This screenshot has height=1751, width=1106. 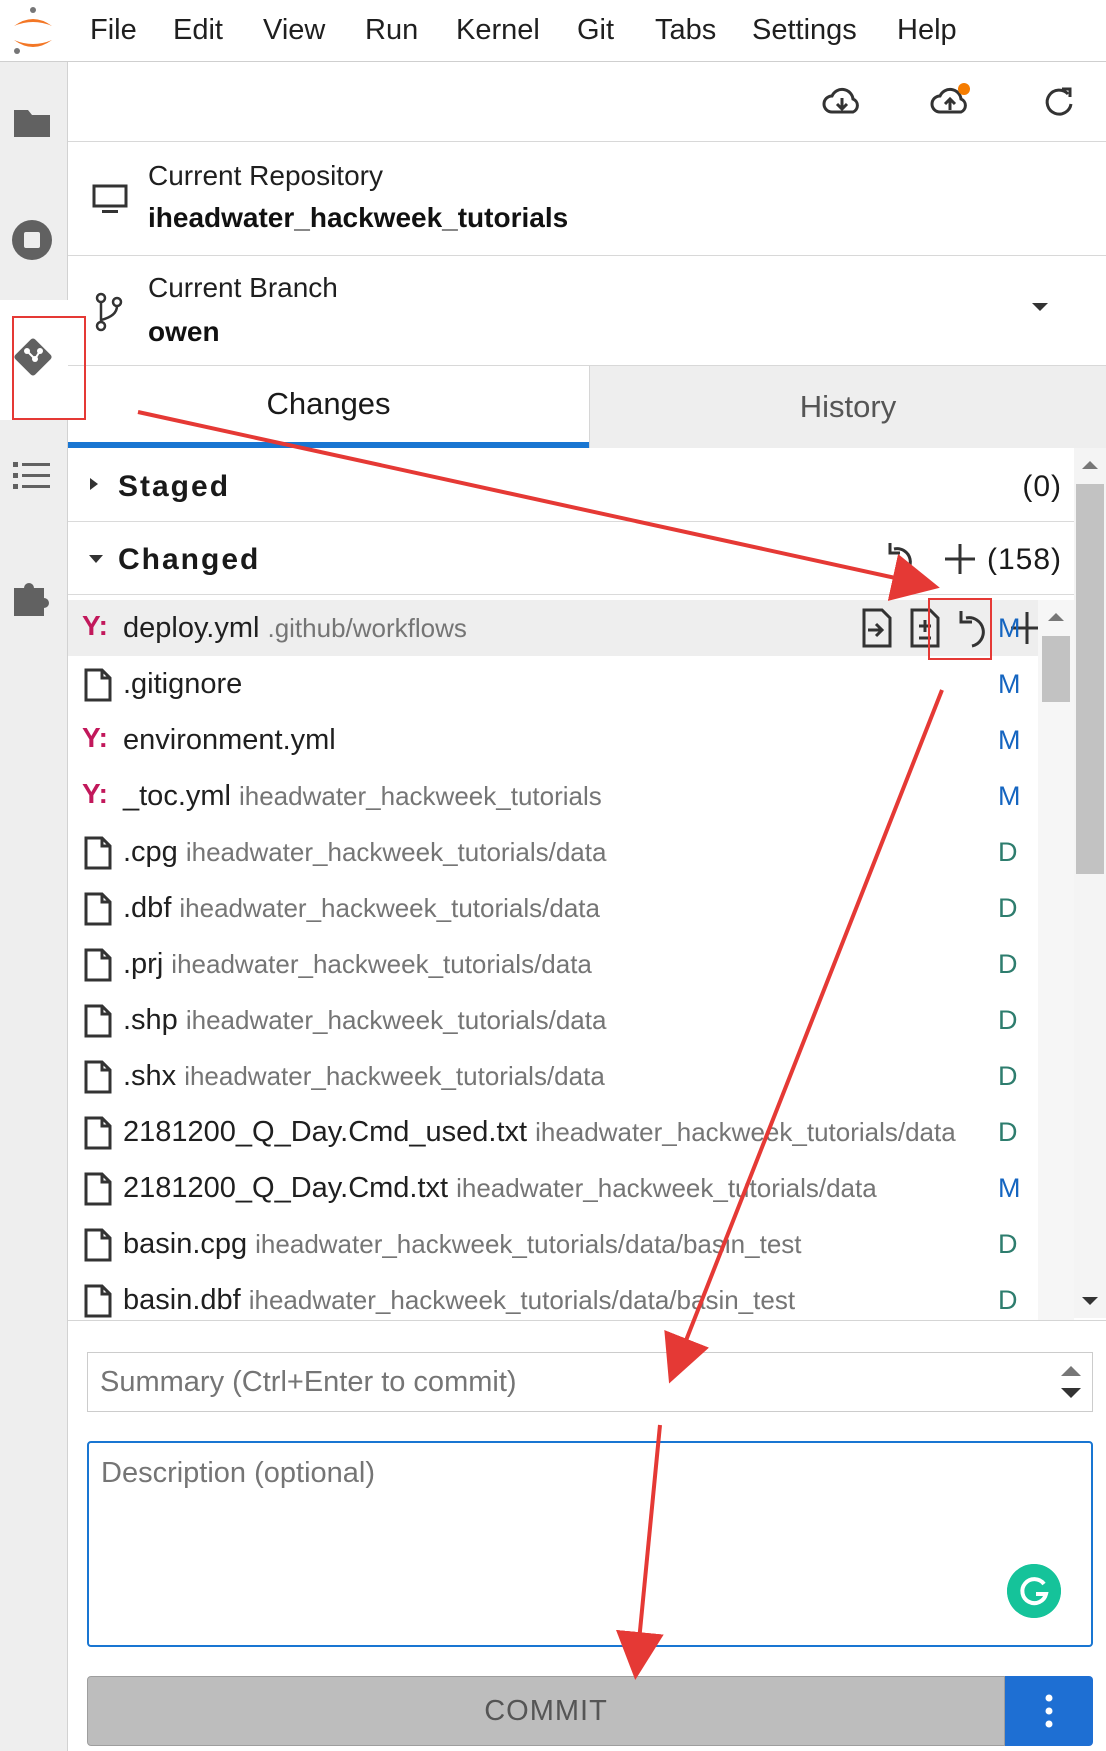 I want to click on changed-title: Changed, so click(x=189, y=559).